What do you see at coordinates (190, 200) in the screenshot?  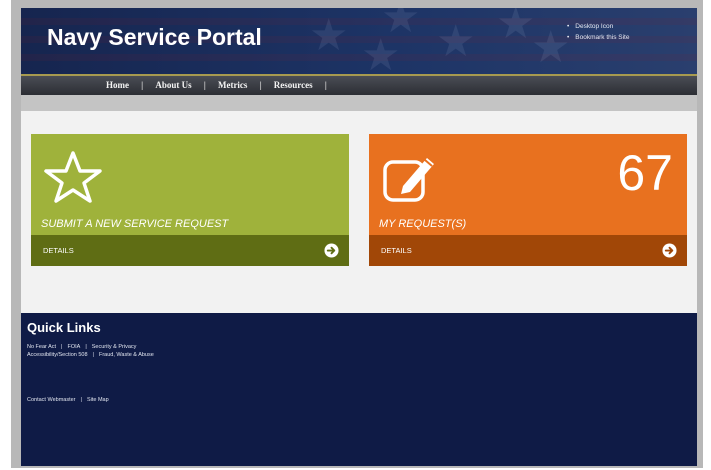 I see `submit-request-tile: SUBMIT A NEW SERVICE REQUEST DETAILS` at bounding box center [190, 200].